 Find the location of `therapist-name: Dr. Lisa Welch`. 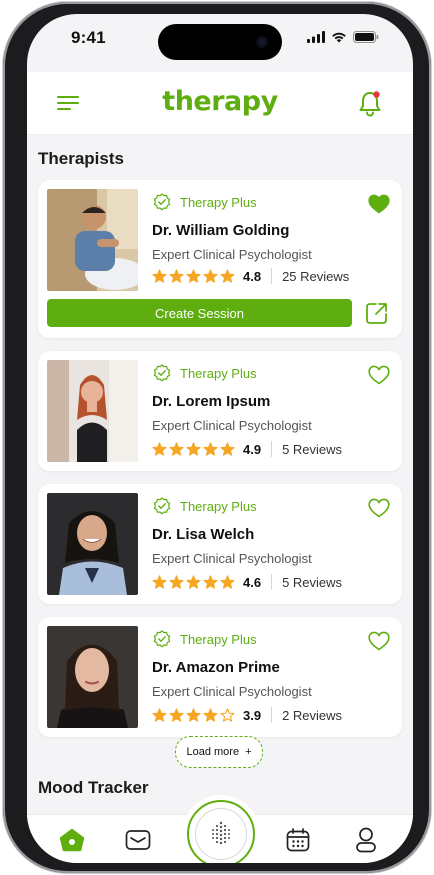

therapist-name: Dr. Lisa Welch is located at coordinates (203, 534).